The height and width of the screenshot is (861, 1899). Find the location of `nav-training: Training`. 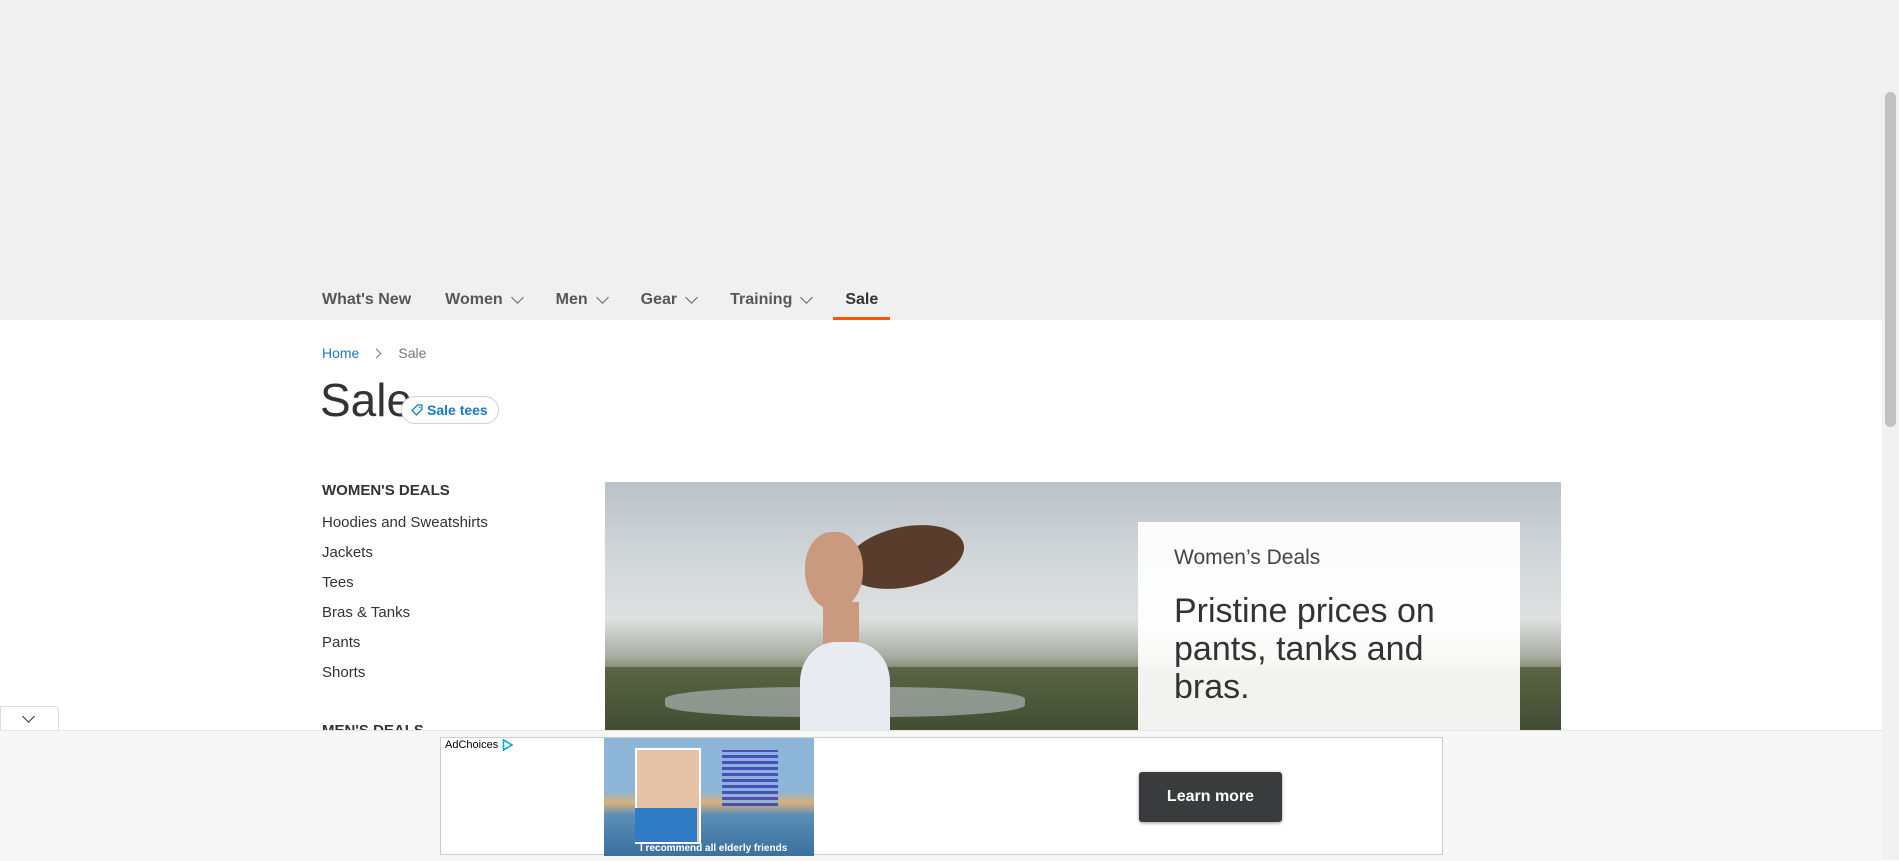

nav-training: Training is located at coordinates (772, 300).